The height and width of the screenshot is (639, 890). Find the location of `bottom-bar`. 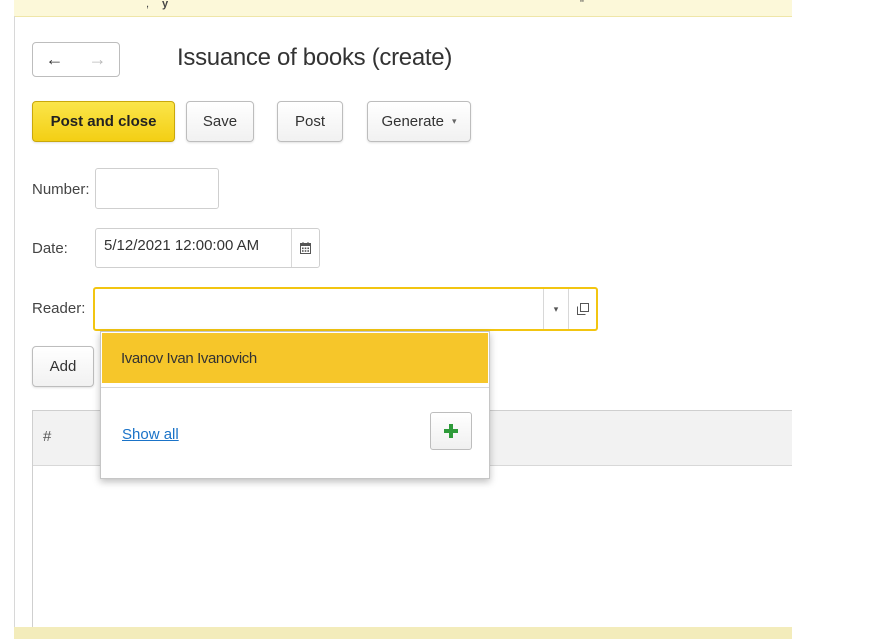

bottom-bar is located at coordinates (403, 633).